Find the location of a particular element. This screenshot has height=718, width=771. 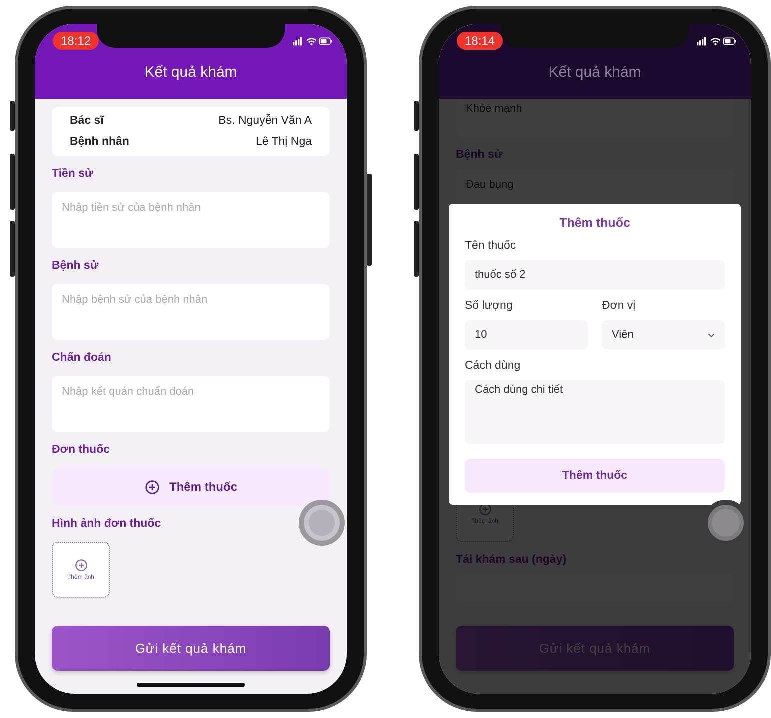

time-badge: 18:12 is located at coordinates (76, 41).